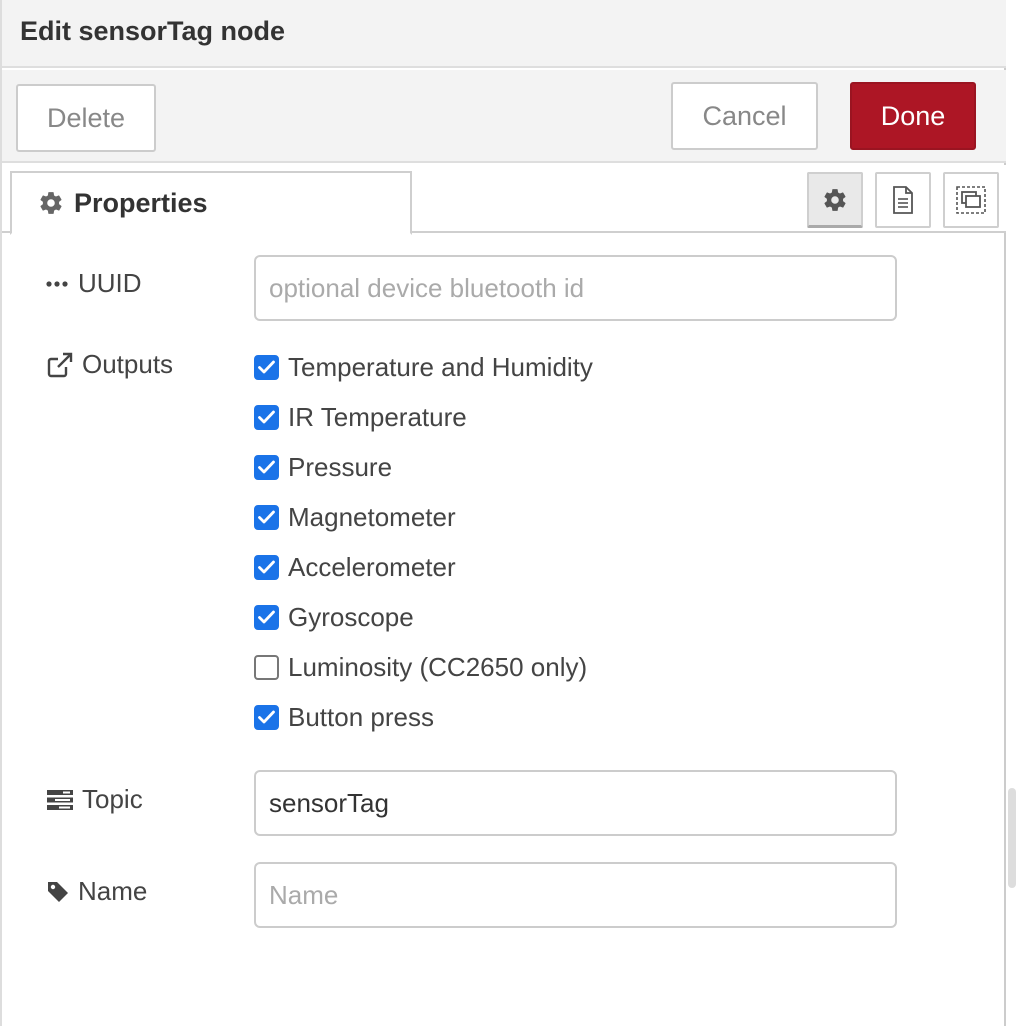 This screenshot has height=1026, width=1016. What do you see at coordinates (141, 202) in the screenshot?
I see `tab-properties-label: Properties` at bounding box center [141, 202].